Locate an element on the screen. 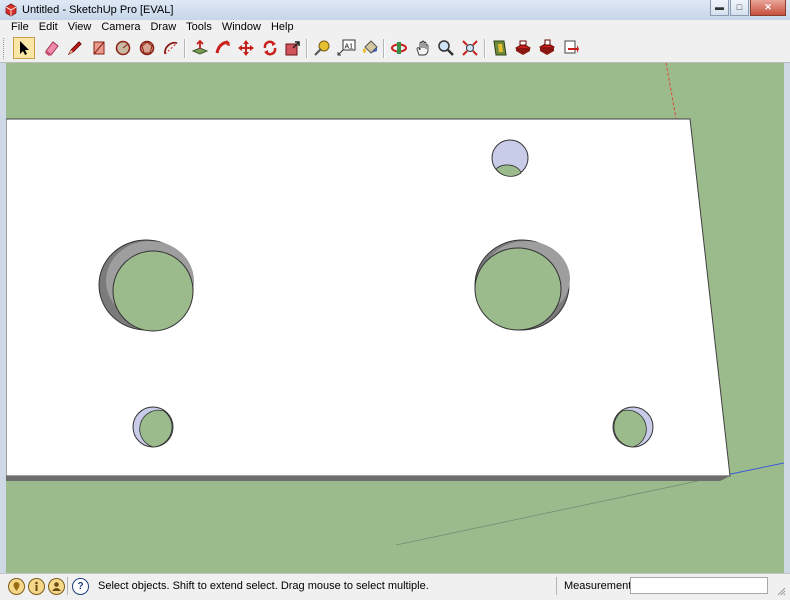  scale-icon is located at coordinates (292, 48).